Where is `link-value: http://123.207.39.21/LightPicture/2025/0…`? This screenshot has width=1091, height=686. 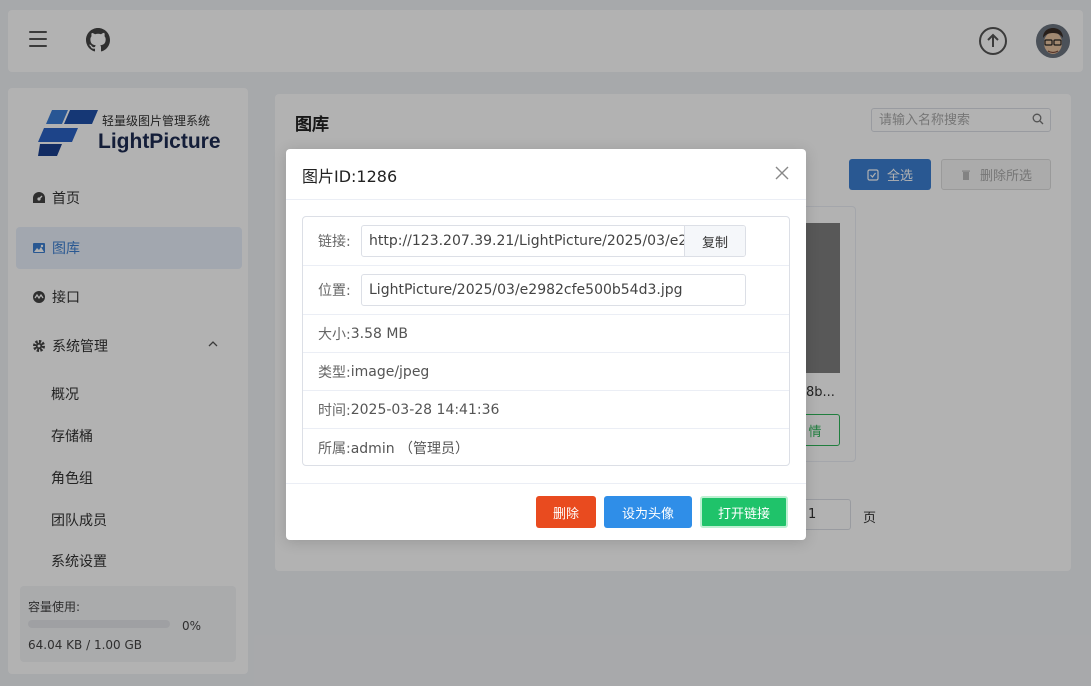
link-value: http://123.207.39.21/LightPicture/2025/0… is located at coordinates (523, 241).